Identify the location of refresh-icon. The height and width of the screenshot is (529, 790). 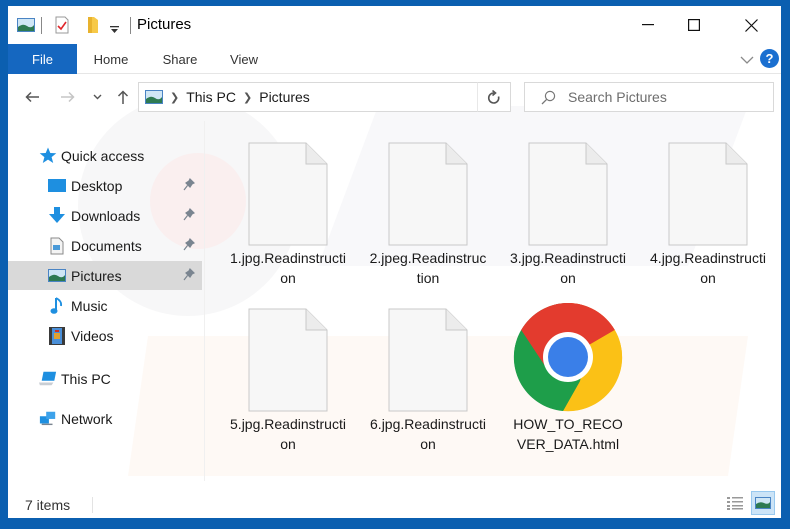
(494, 96).